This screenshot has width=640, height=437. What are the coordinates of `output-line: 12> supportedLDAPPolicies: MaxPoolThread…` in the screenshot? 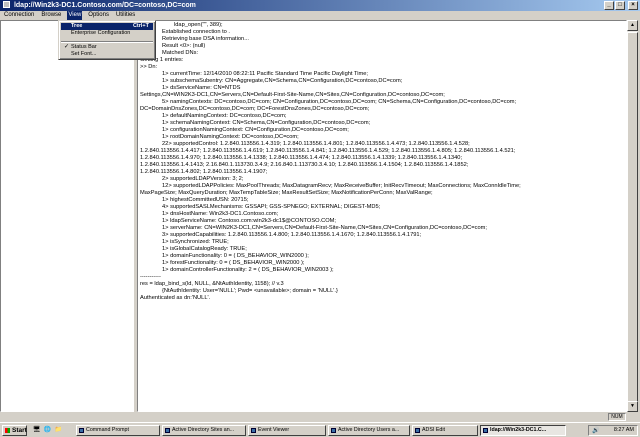 It's located at (341, 186).